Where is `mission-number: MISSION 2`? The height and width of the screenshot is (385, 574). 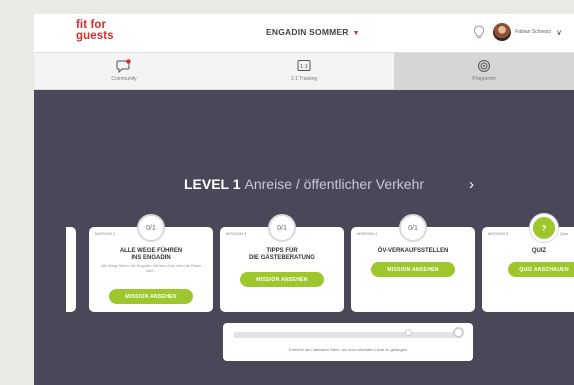 mission-number: MISSION 2 is located at coordinates (105, 233).